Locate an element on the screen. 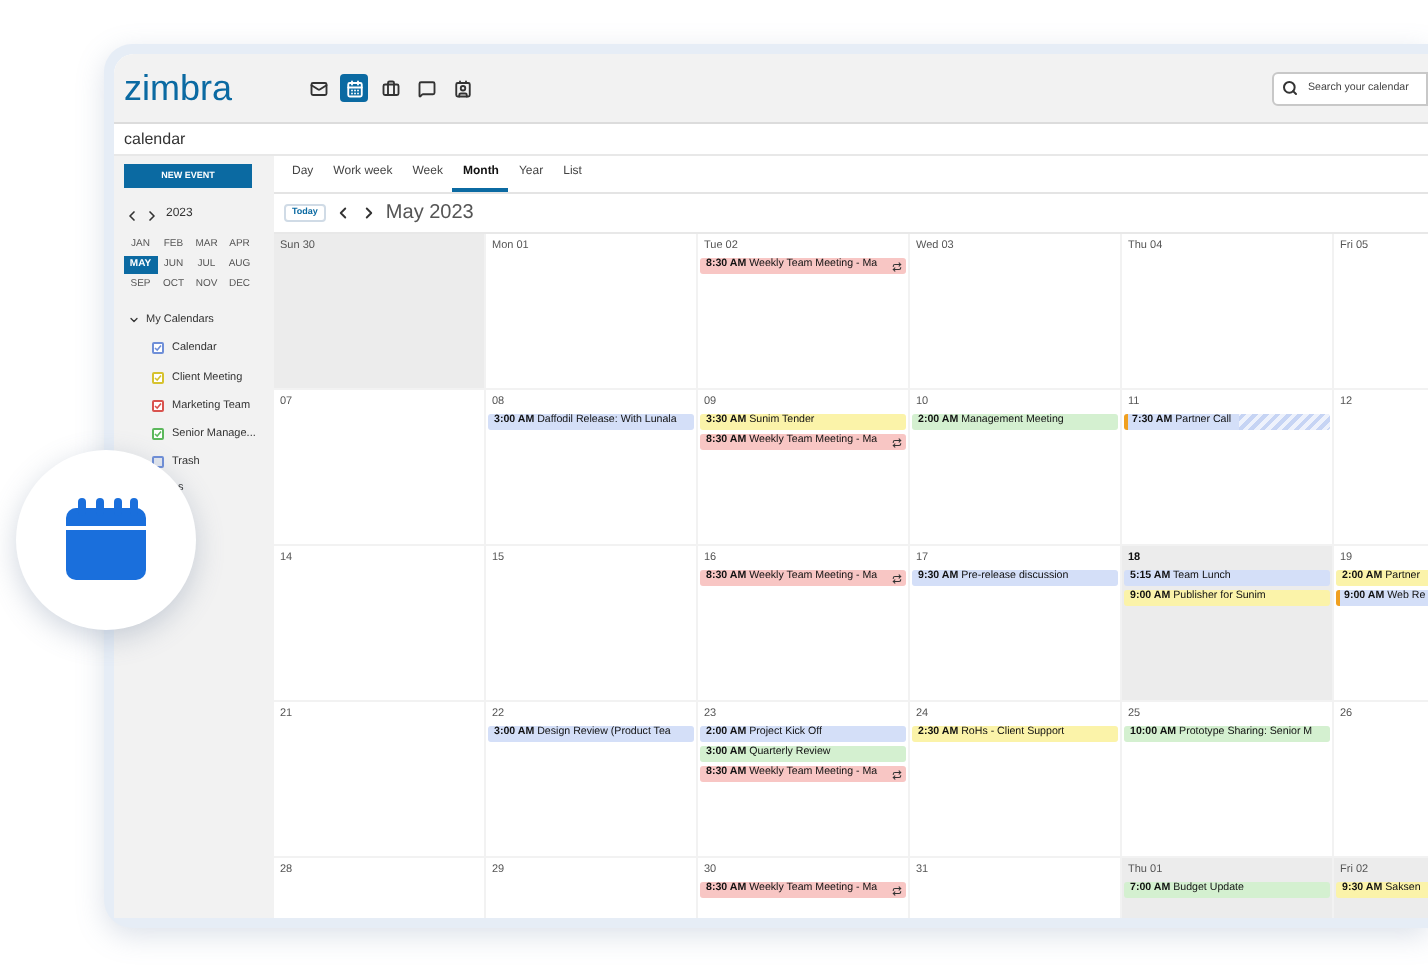 This screenshot has width=1428, height=974. app-button is located at coordinates (354, 88).